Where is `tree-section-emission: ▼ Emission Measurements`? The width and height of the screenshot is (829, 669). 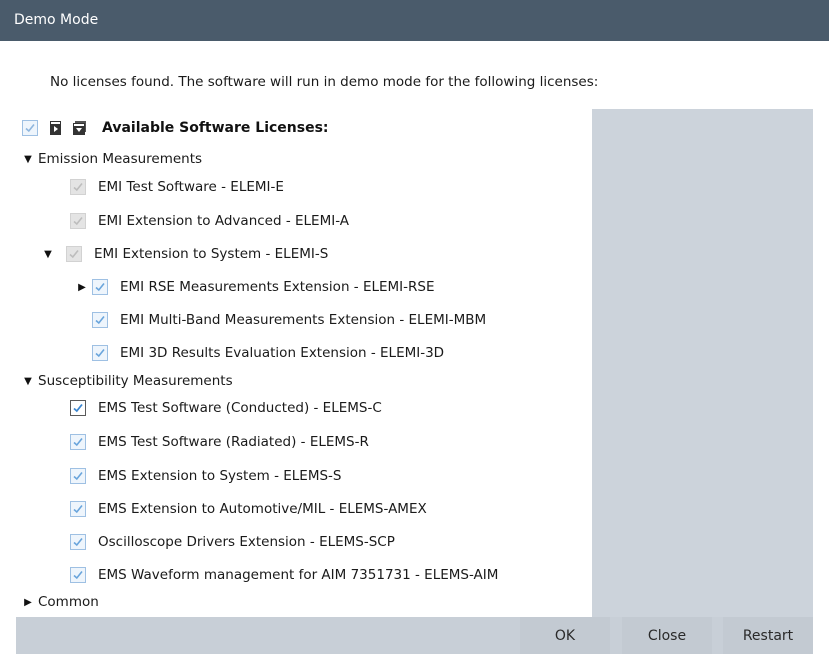 tree-section-emission: ▼ Emission Measurements is located at coordinates (112, 159).